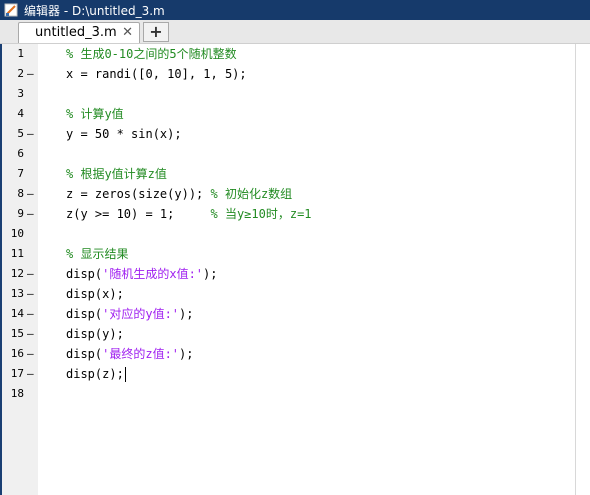  I want to click on code-line: 13– disp(x);, so click(295, 294).